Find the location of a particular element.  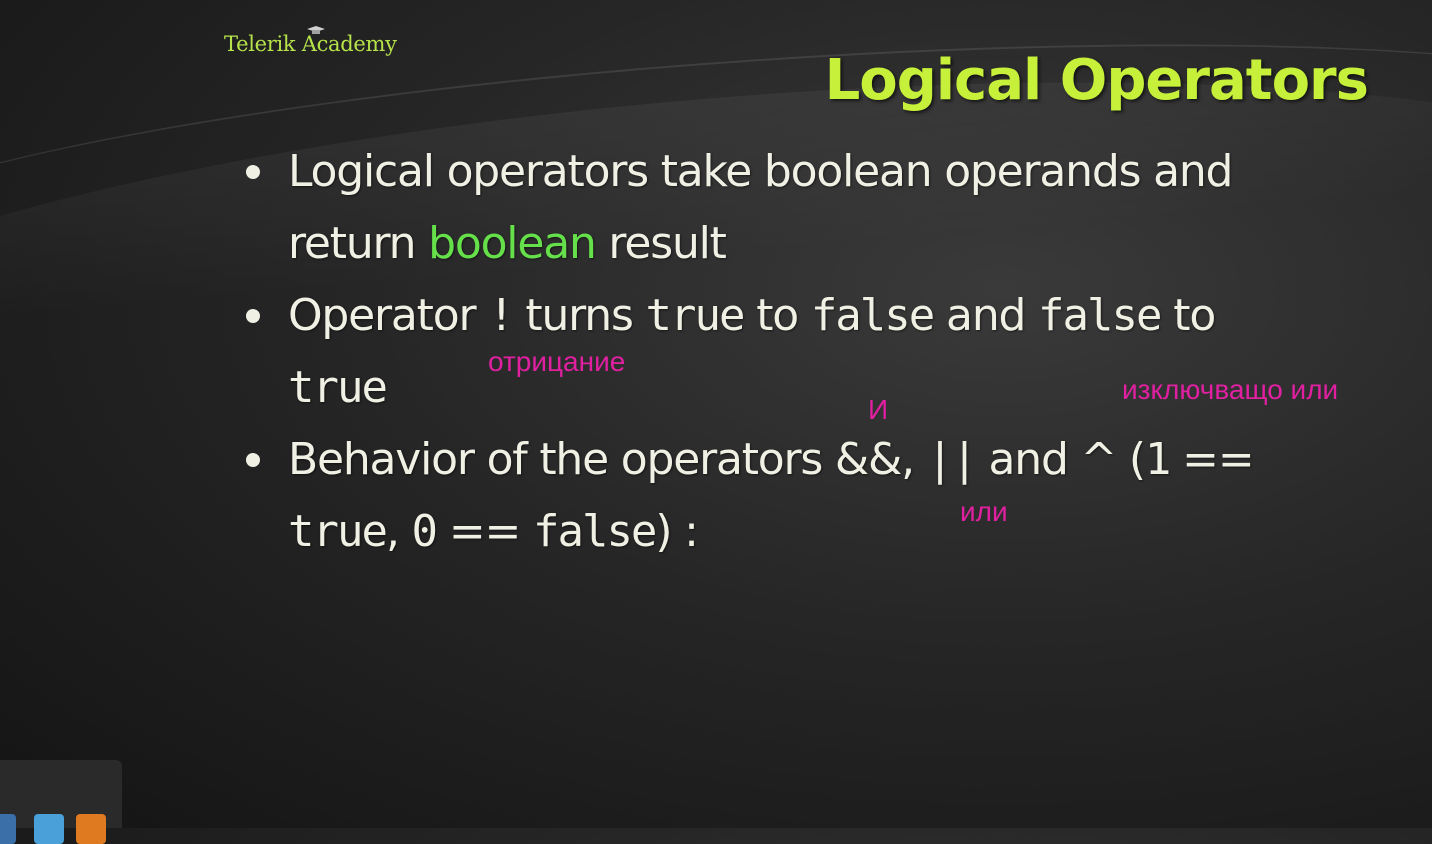

boolean-highlight: boolean is located at coordinates (512, 243).